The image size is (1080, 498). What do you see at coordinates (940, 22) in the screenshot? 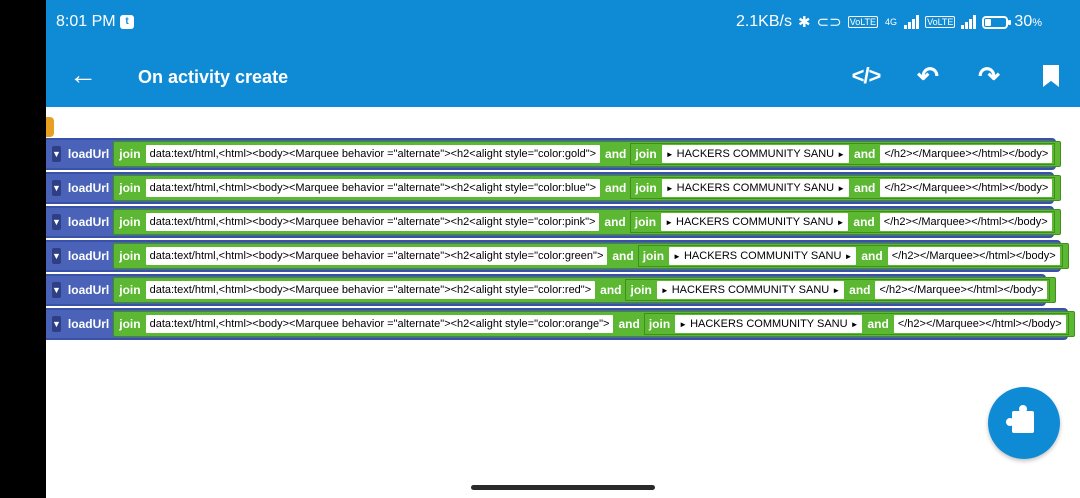
I see `volte-icon-2: VoLTE` at bounding box center [940, 22].